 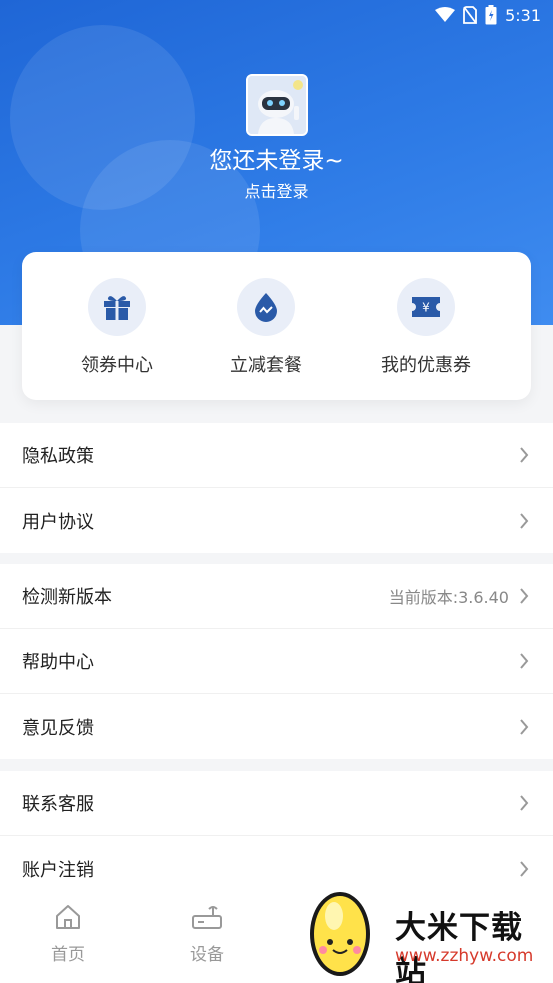 I want to click on wifi-icon, so click(x=445, y=15).